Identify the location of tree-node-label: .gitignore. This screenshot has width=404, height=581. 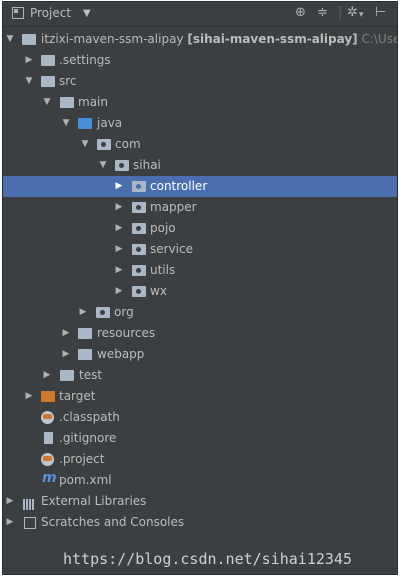
(88, 438).